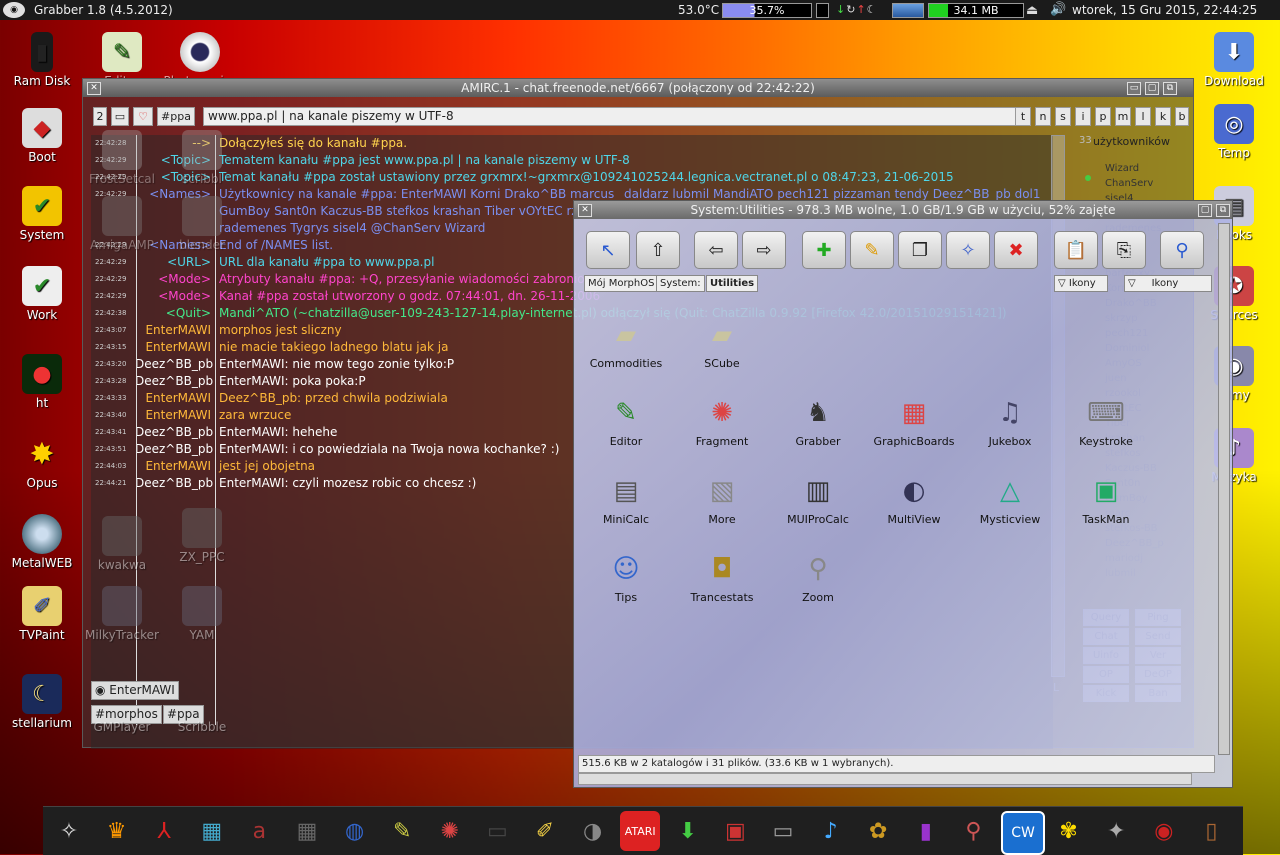 This screenshot has height=855, width=1280. I want to click on file-item: ☺ Tips, so click(626, 576).